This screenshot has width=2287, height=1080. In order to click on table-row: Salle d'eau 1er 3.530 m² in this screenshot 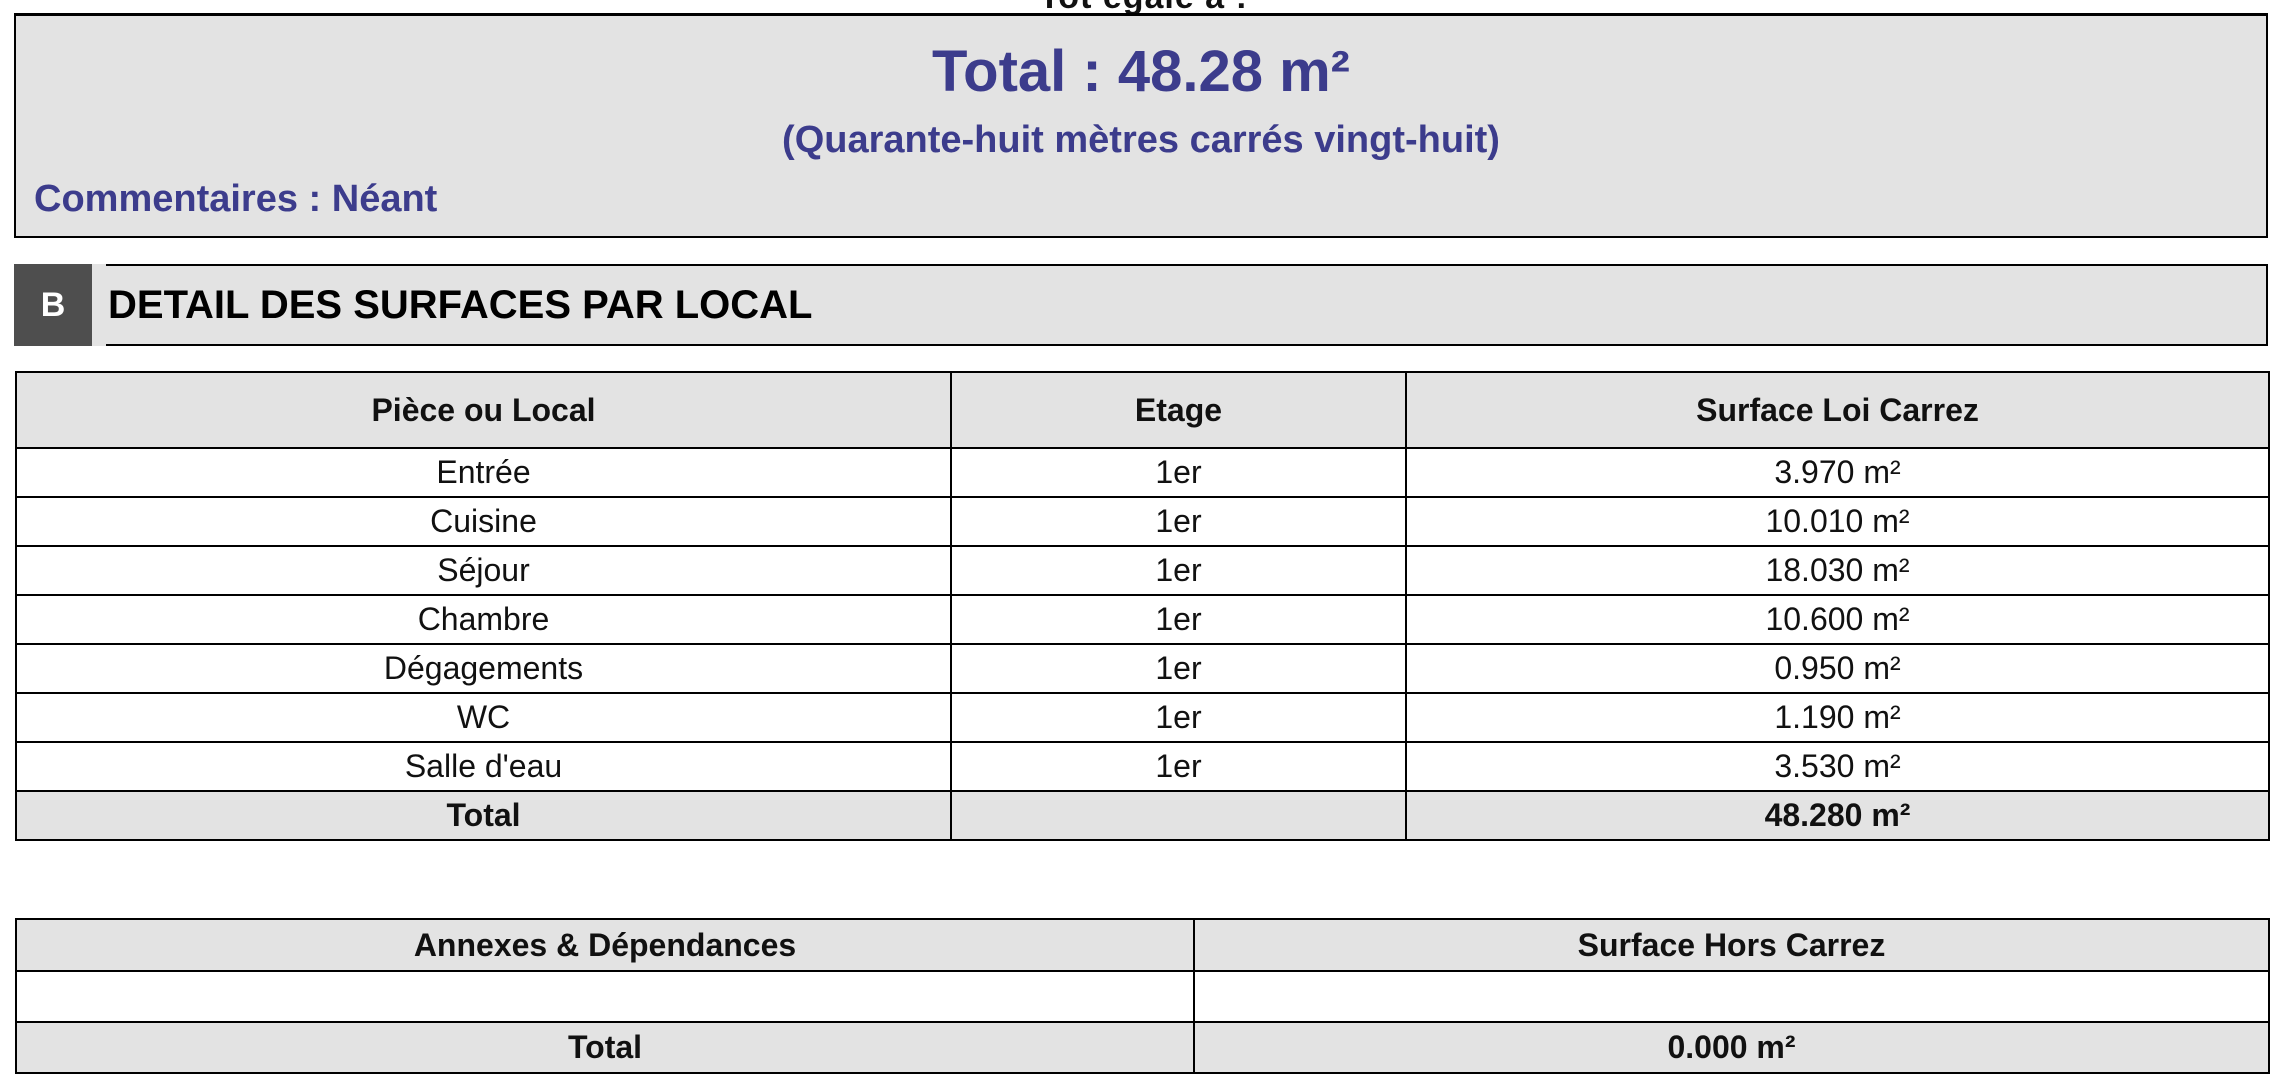, I will do `click(1142, 766)`.